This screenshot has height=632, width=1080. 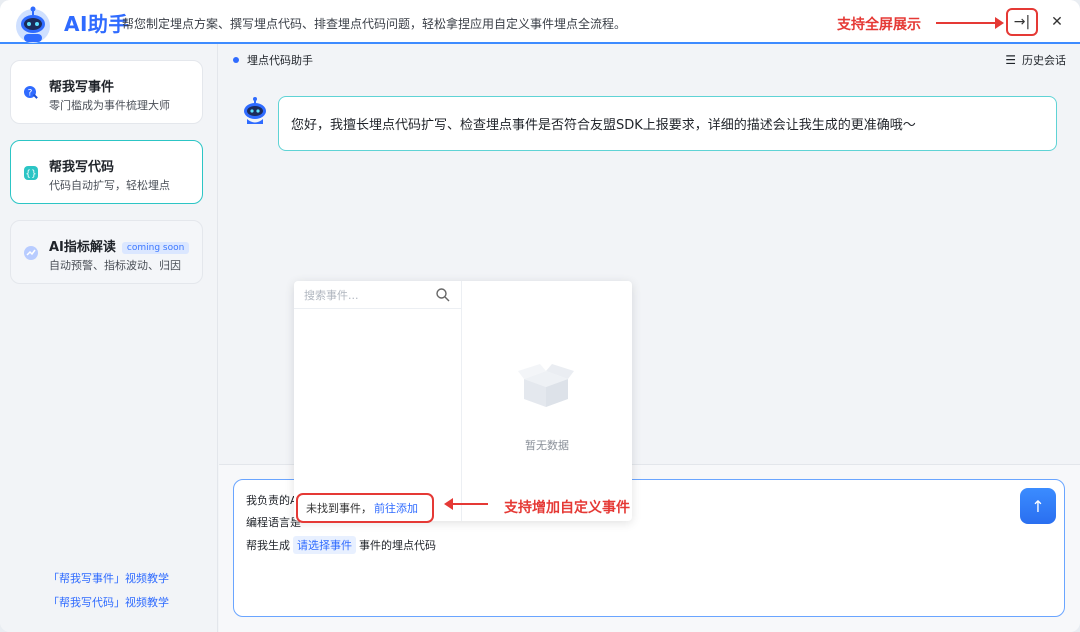 What do you see at coordinates (108, 578) in the screenshot?
I see `video-tutorial-event-link: 「帮我写事件」视频教学` at bounding box center [108, 578].